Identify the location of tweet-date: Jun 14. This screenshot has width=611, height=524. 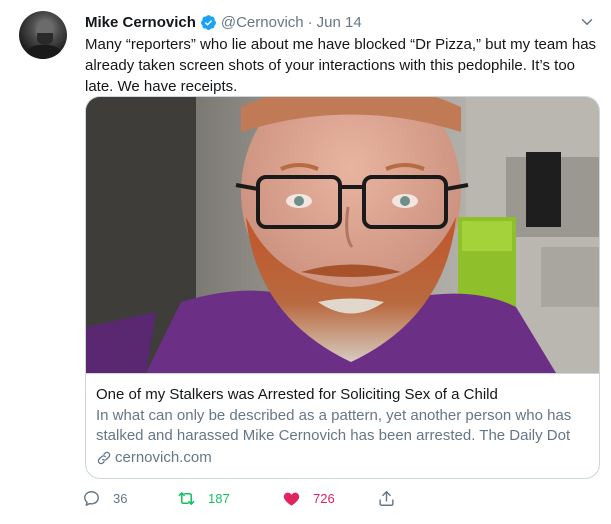
(339, 22).